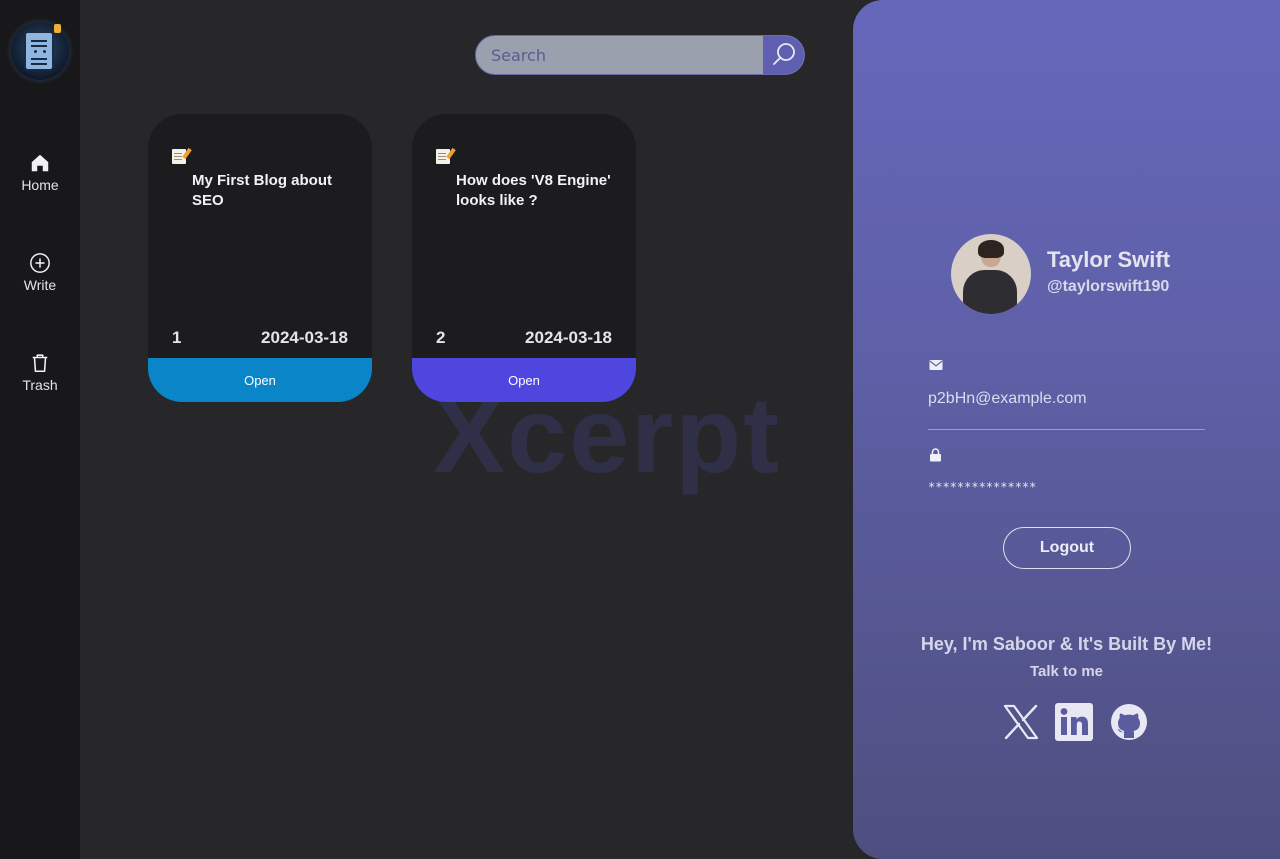  I want to click on app-logo, so click(40, 51).